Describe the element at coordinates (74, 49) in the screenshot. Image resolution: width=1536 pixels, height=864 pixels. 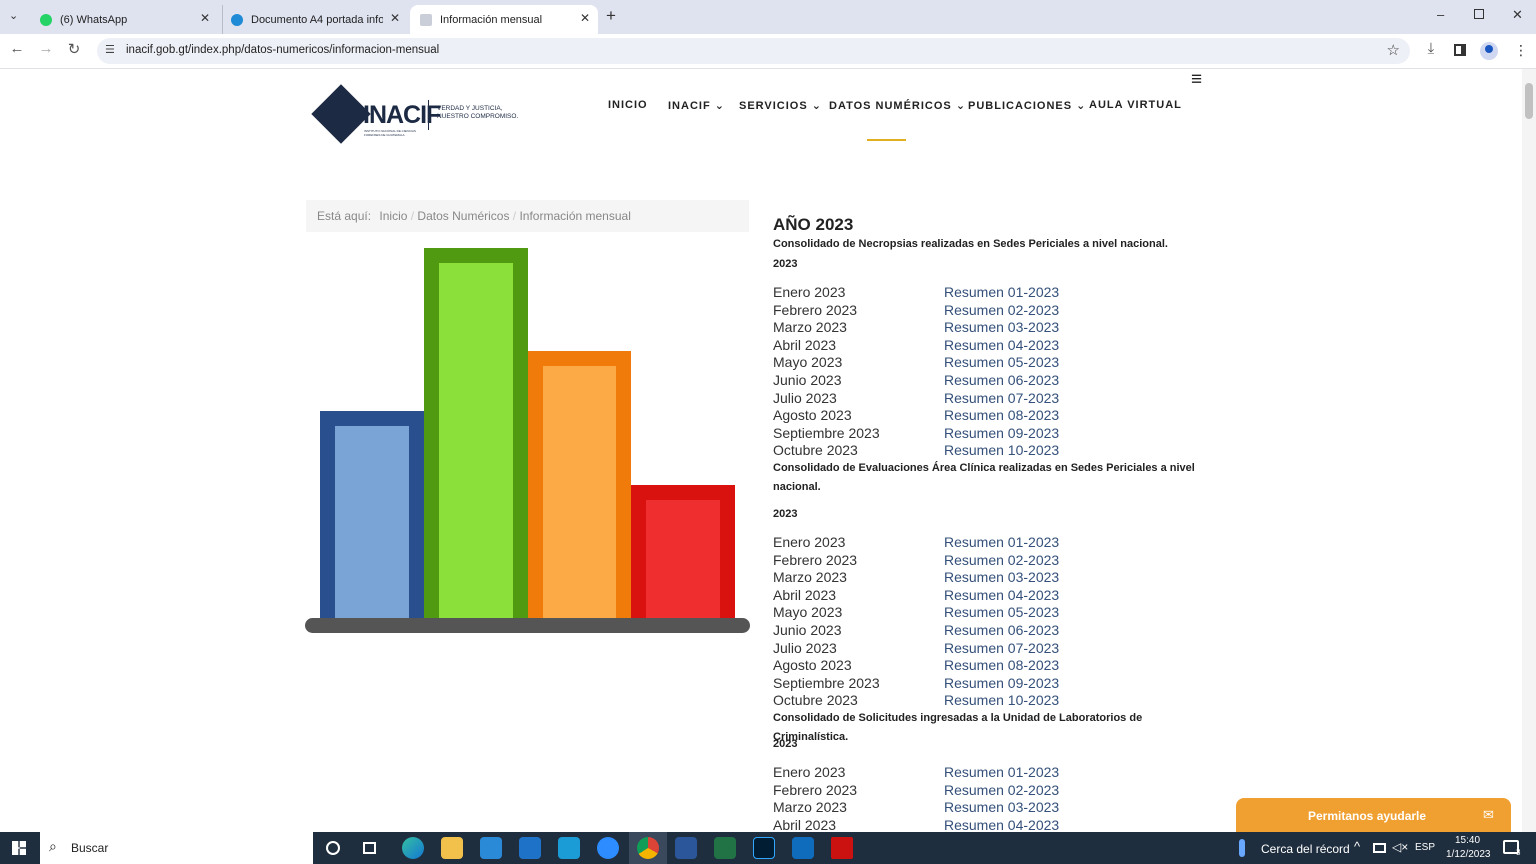
I see `reload-icon: ↻` at that location.